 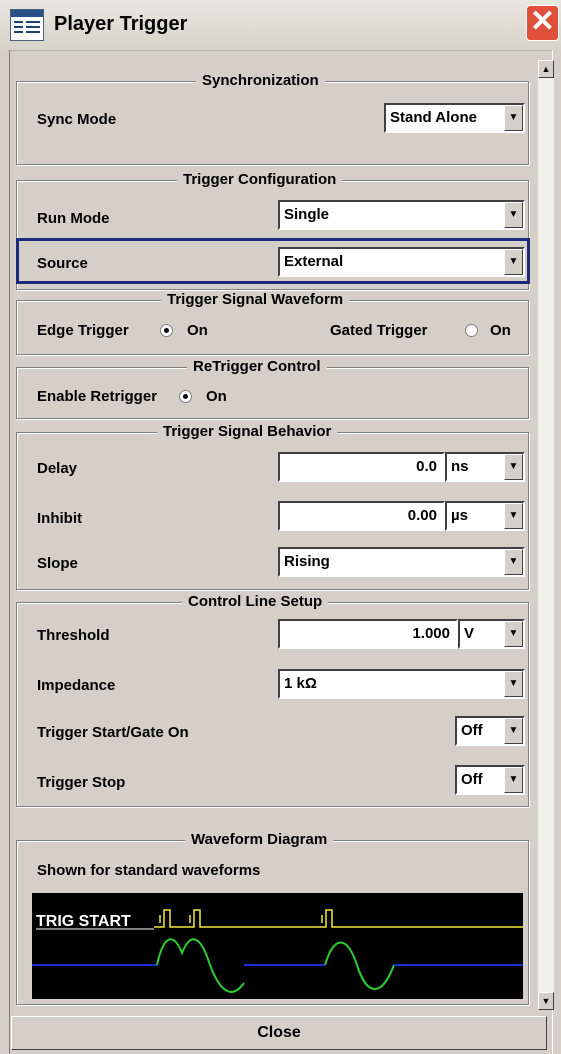 What do you see at coordinates (307, 214) in the screenshot?
I see `run-mode-value: Single` at bounding box center [307, 214].